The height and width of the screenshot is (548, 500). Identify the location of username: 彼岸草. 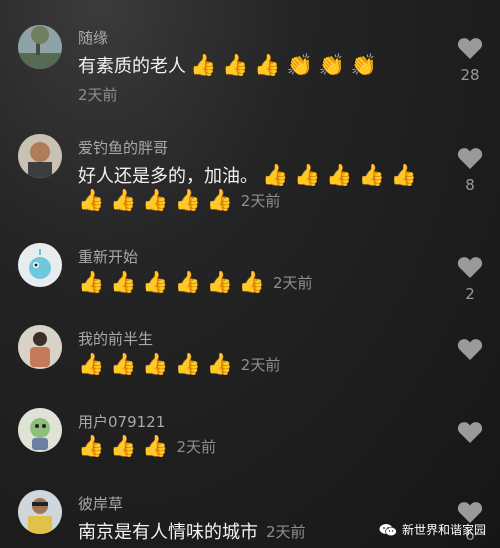
(100, 503).